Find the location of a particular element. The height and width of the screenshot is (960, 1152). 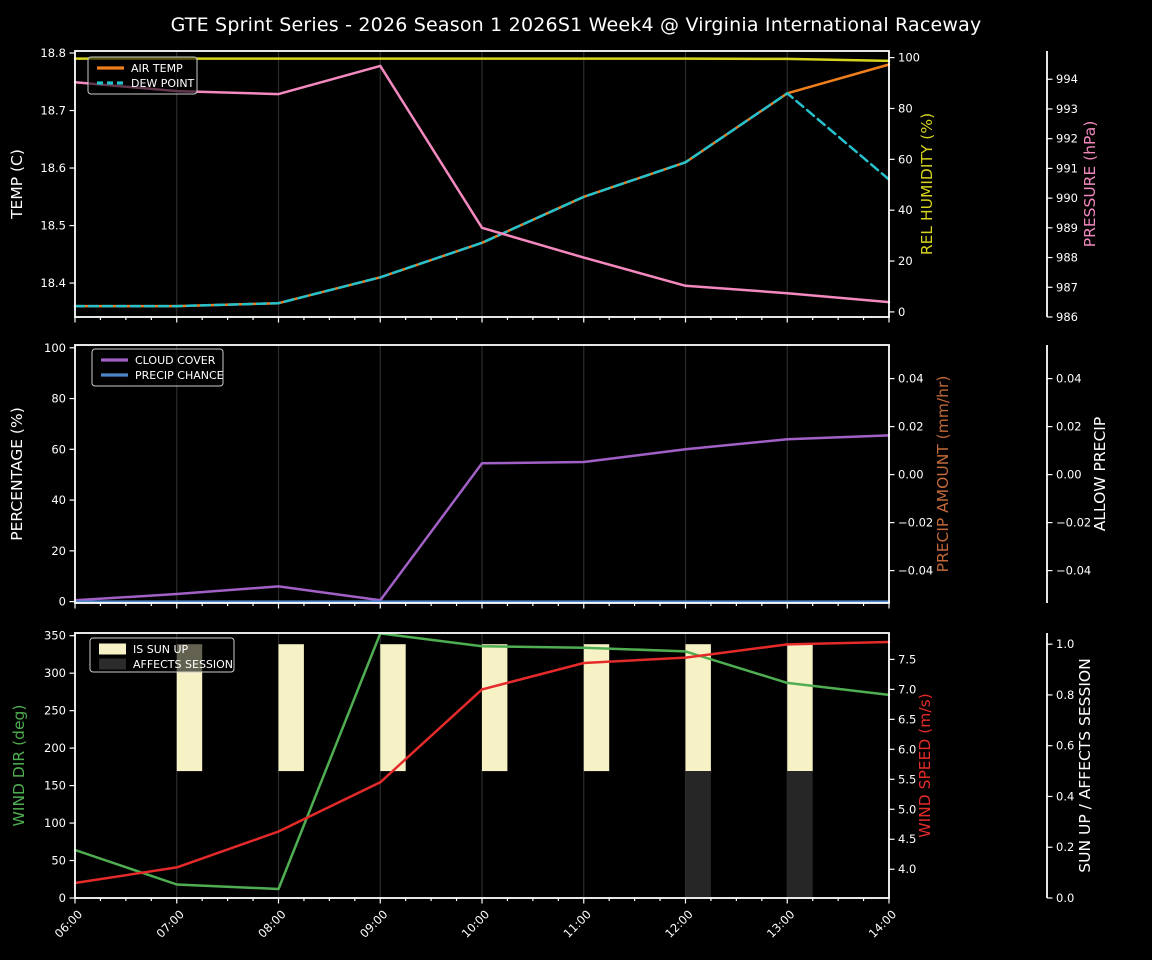

axis-label-temp-c: TEMP (C) is located at coordinates (17, 184).